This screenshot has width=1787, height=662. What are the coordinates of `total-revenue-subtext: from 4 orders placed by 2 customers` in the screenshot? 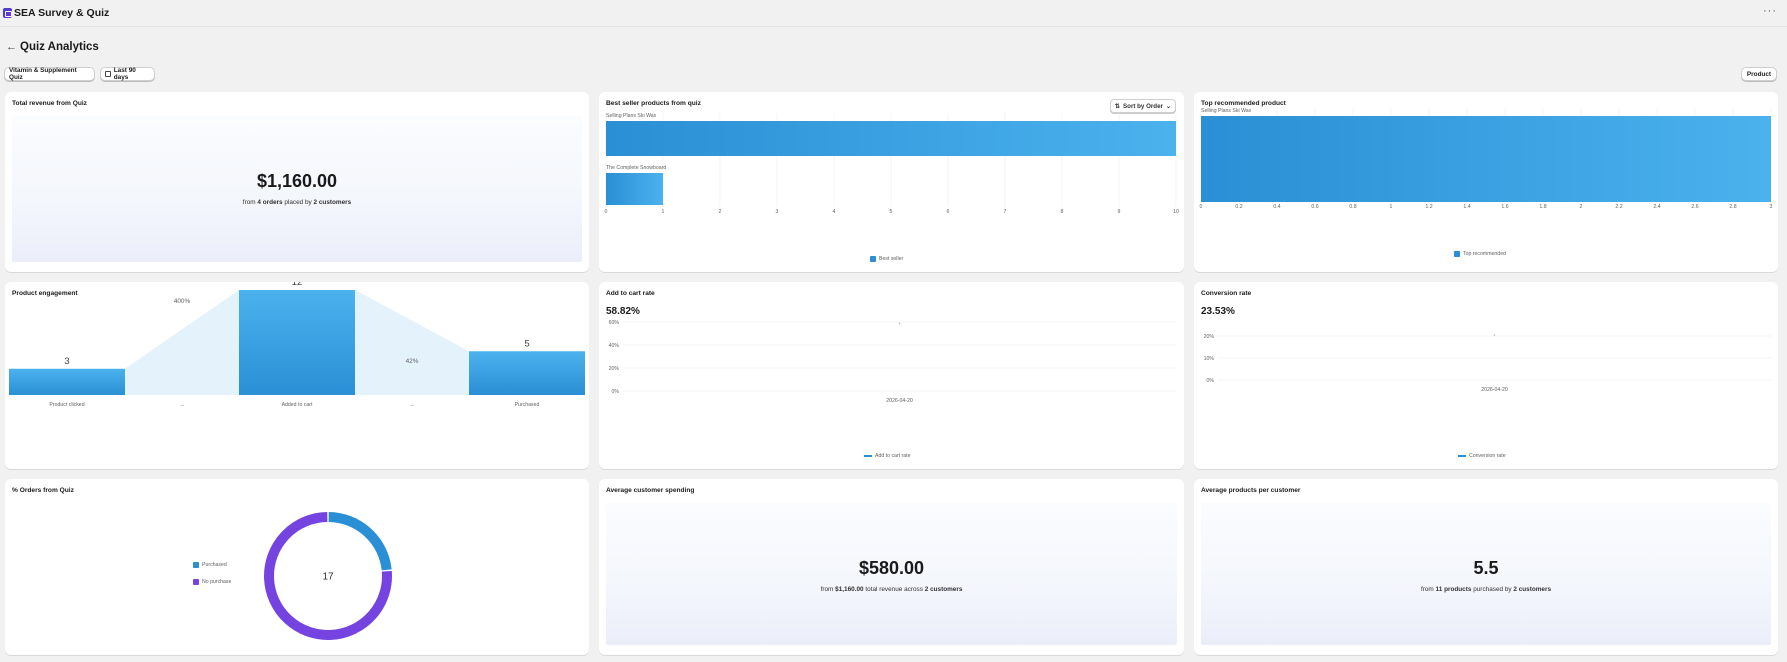 It's located at (297, 202).